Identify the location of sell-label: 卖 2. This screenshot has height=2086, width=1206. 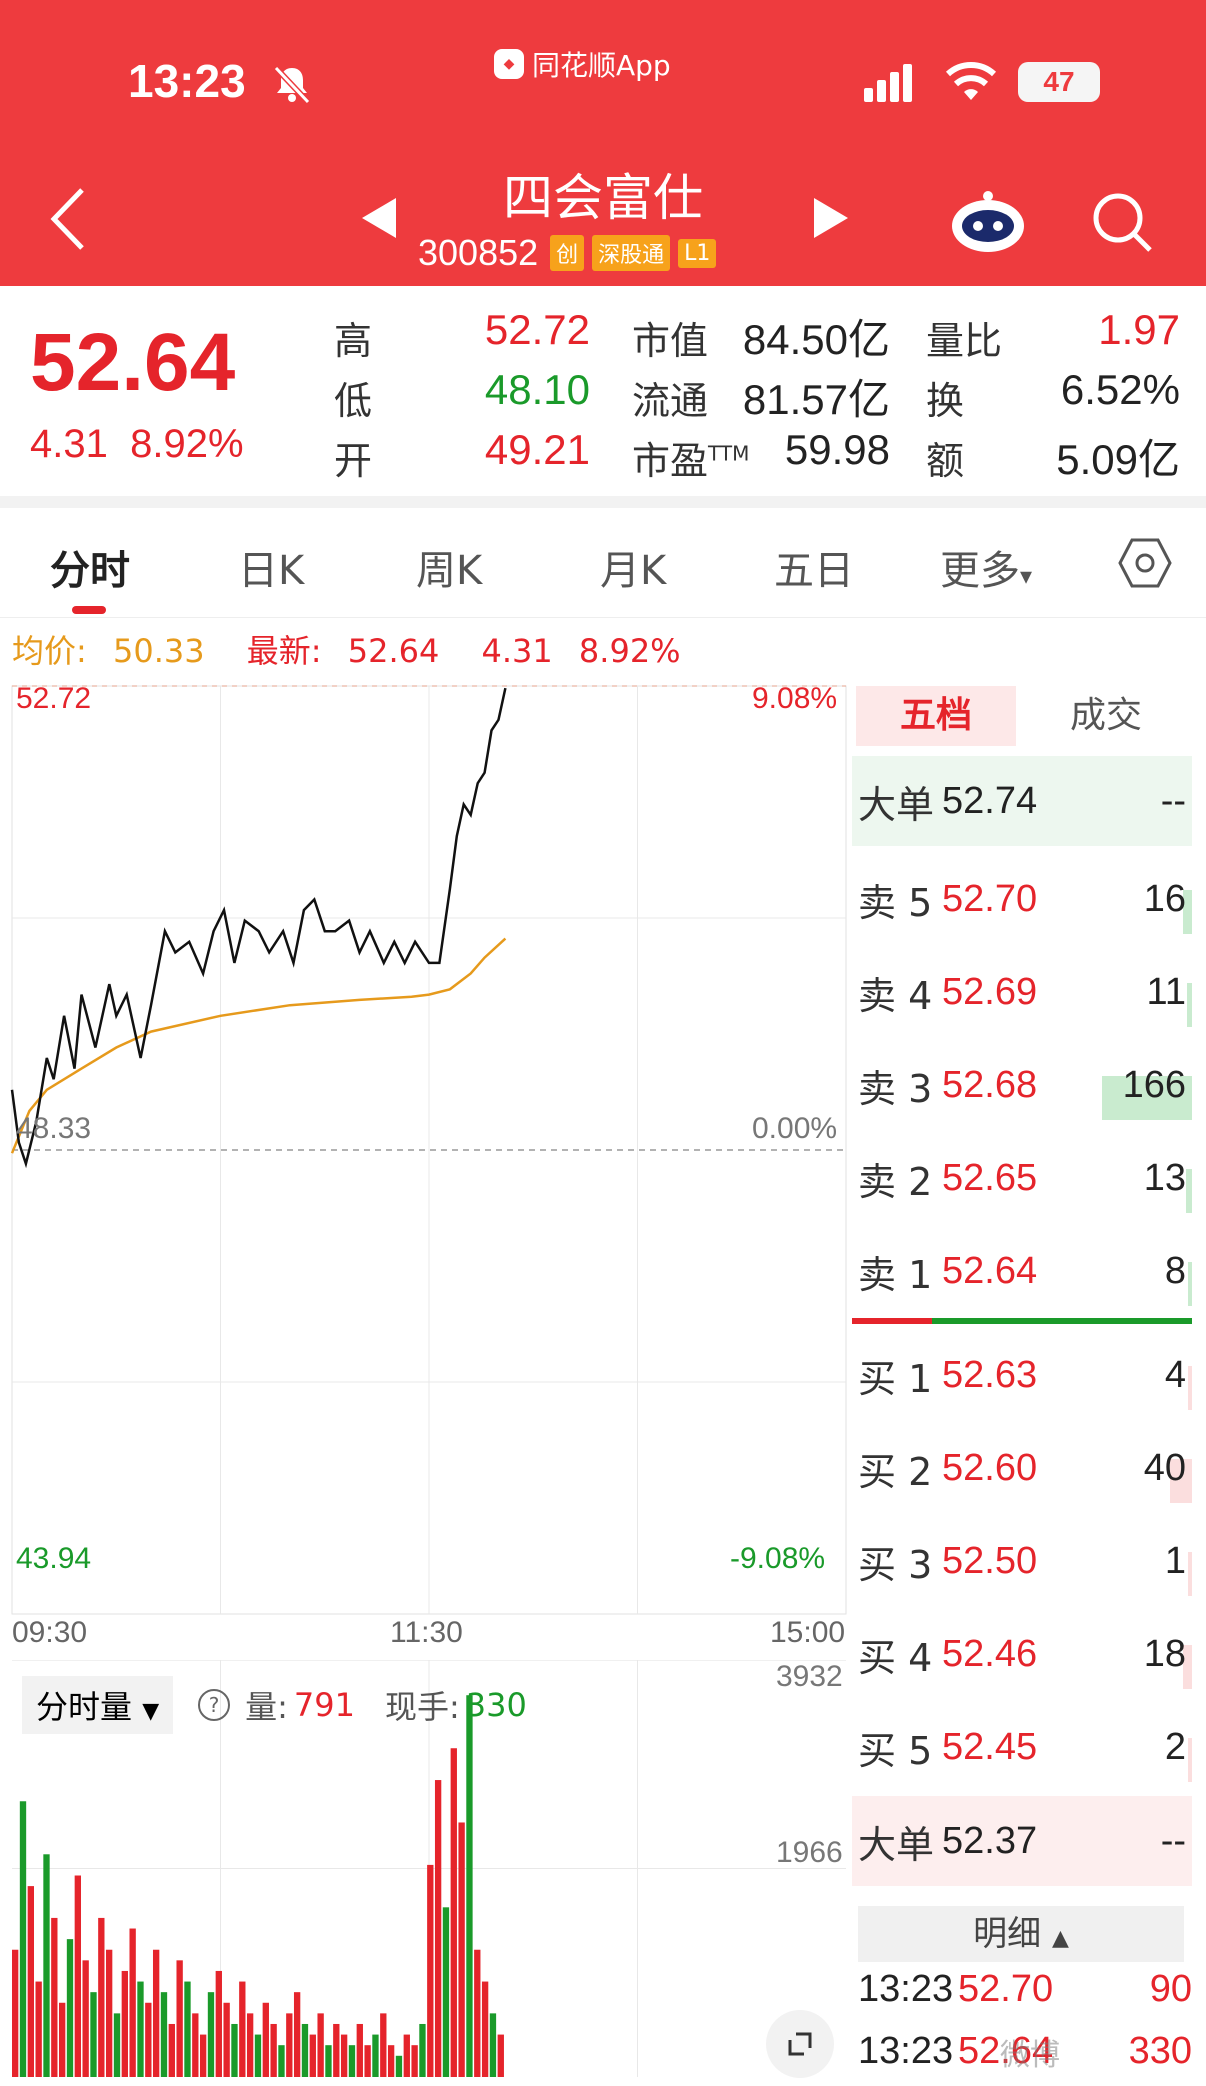
(895, 1181).